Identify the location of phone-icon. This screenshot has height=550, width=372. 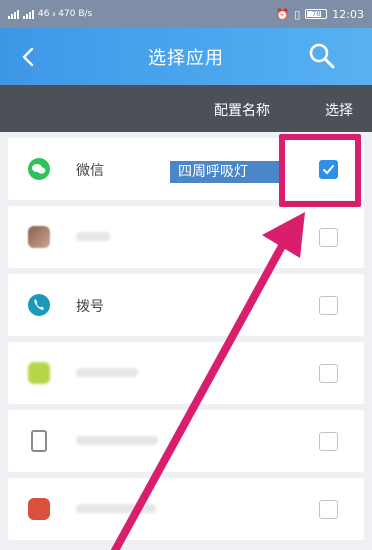
(39, 305).